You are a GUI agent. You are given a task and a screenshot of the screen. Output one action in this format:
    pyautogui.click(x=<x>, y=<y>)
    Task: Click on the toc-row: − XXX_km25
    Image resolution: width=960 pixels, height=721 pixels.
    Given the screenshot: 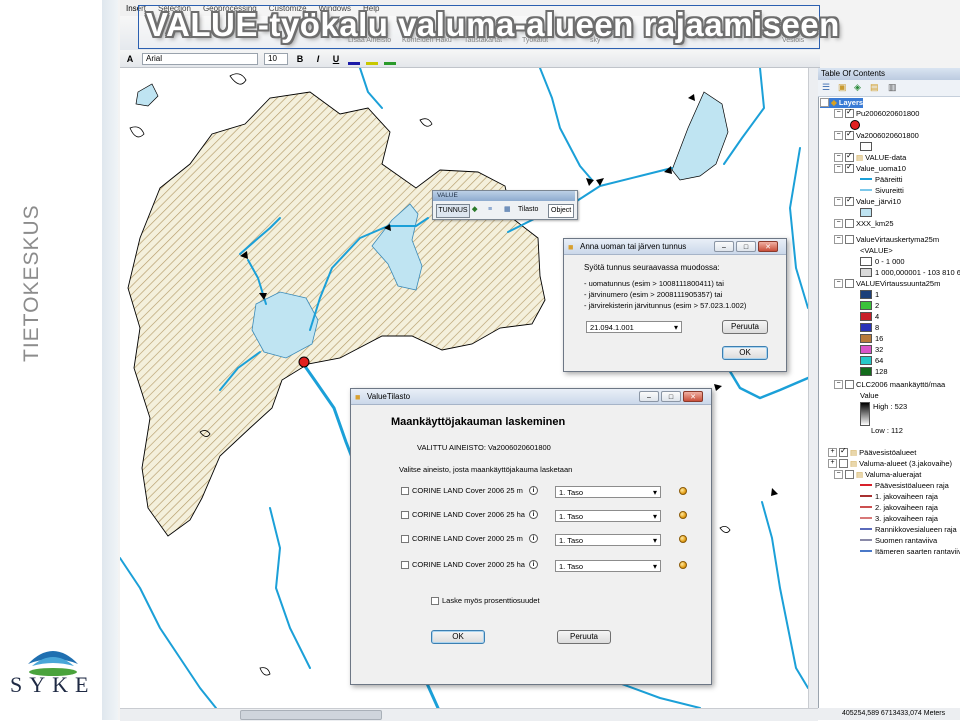 What is the action you would take?
    pyautogui.click(x=864, y=223)
    